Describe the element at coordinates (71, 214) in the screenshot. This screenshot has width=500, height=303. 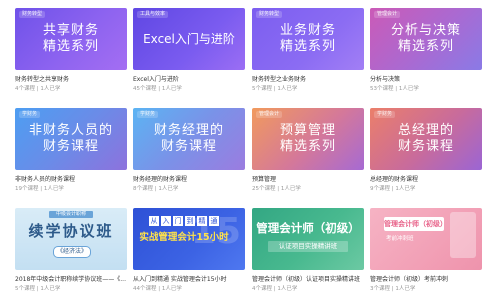
I see `category-ribbon: 中级会计职称` at that location.